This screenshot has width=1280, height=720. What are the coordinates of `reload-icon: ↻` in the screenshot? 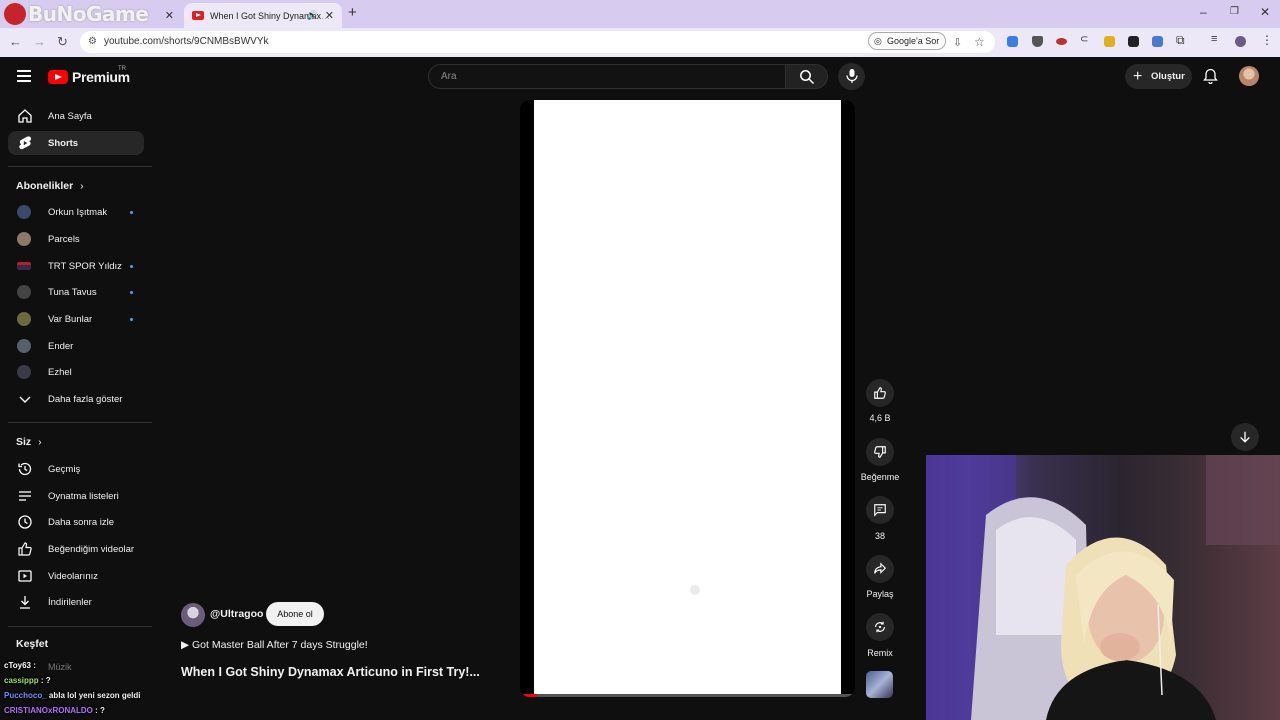 It's located at (62, 42).